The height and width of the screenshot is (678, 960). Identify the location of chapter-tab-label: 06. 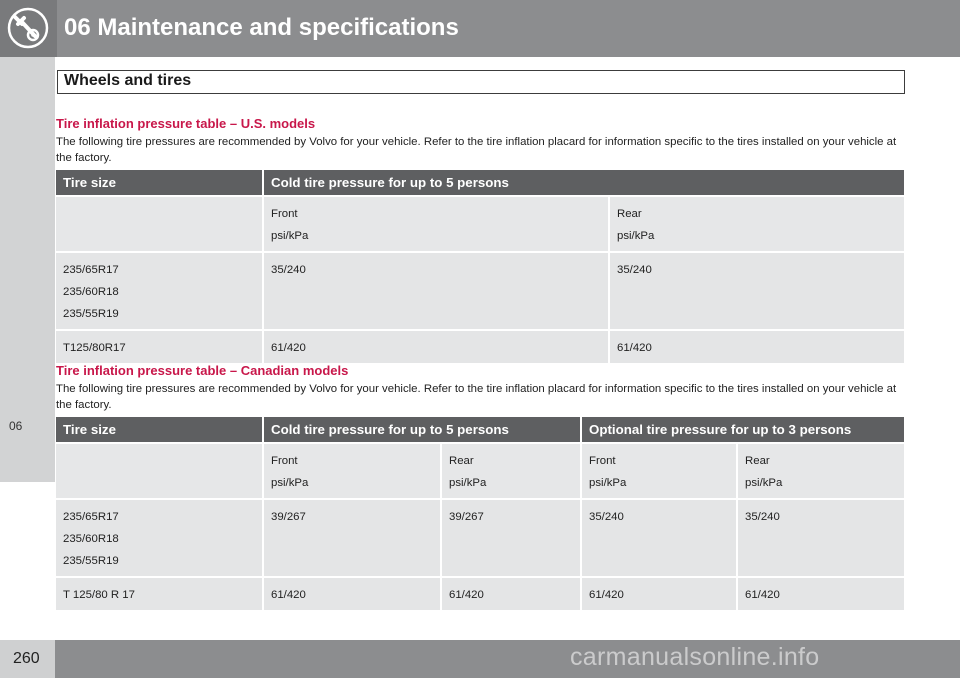
(16, 426).